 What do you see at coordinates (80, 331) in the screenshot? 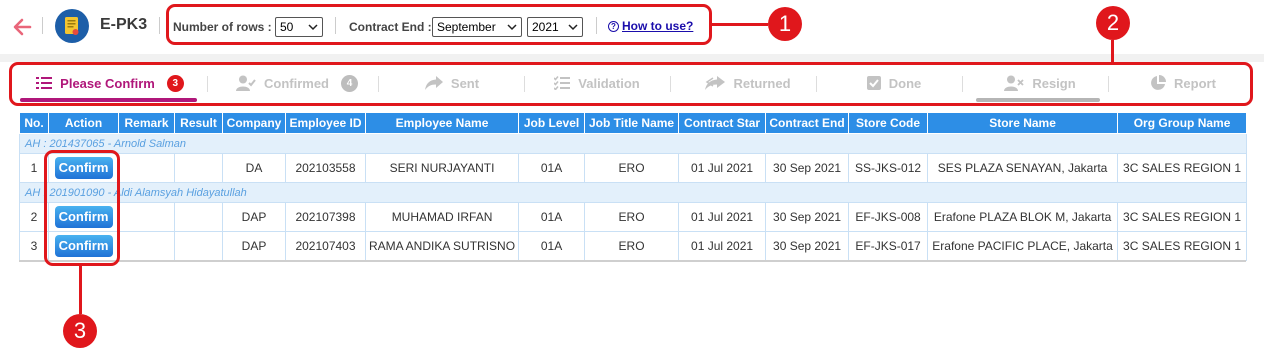
I see `annotation-marker-3: 3` at bounding box center [80, 331].